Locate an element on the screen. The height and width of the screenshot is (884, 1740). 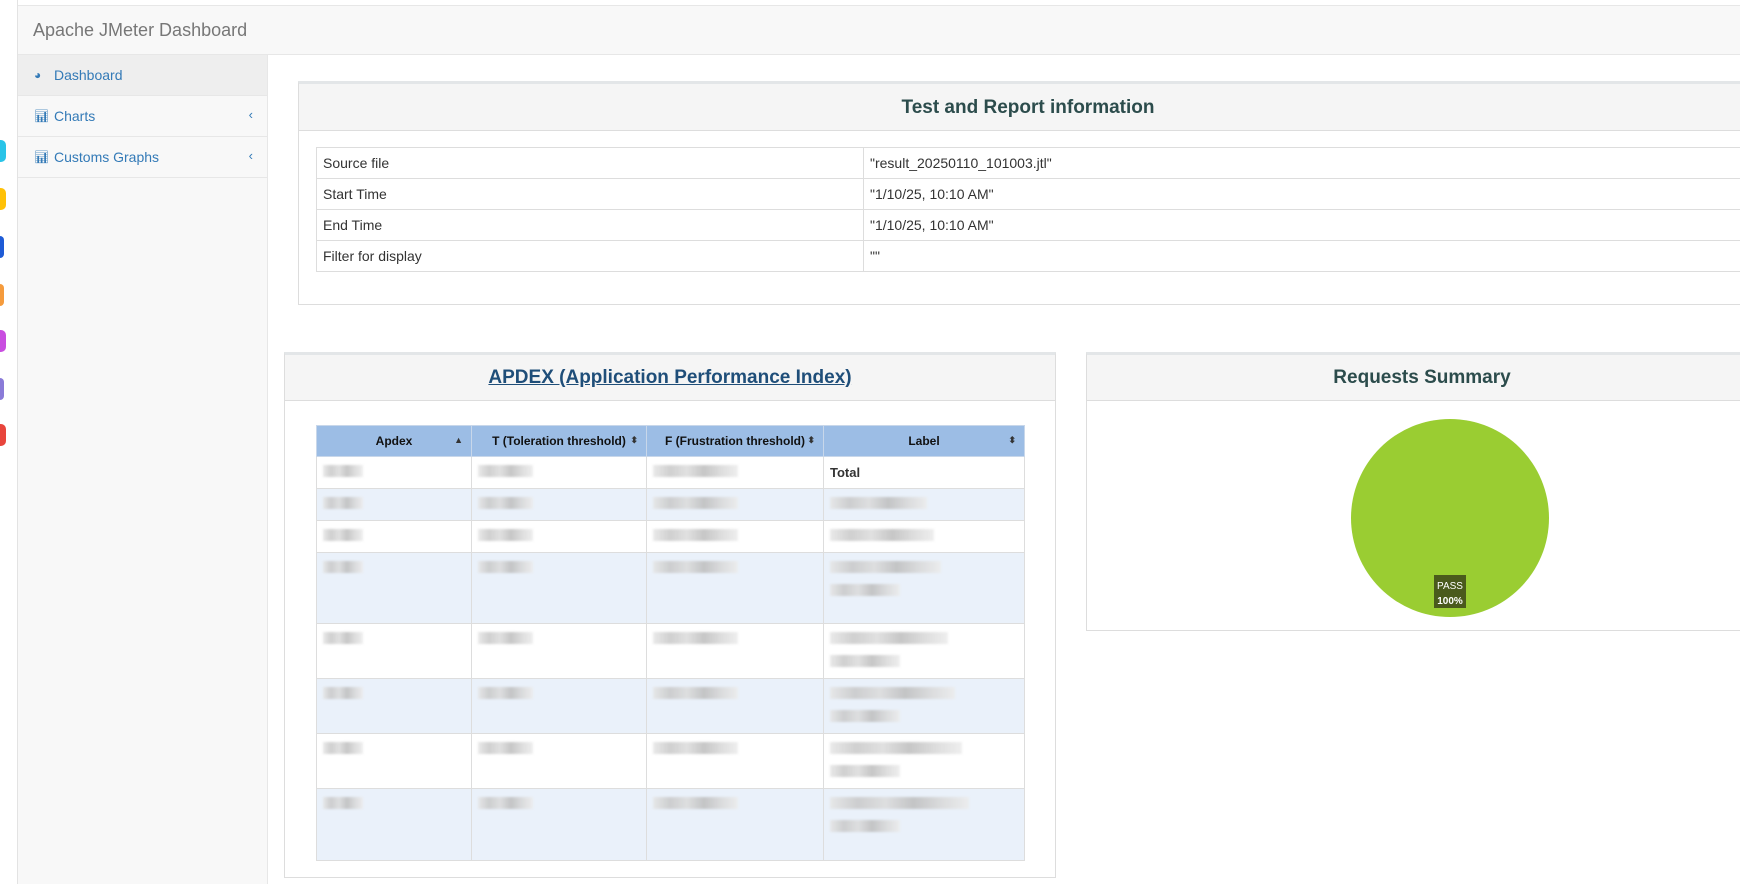
sidebar-item-label: Dashboard is located at coordinates (88, 75).